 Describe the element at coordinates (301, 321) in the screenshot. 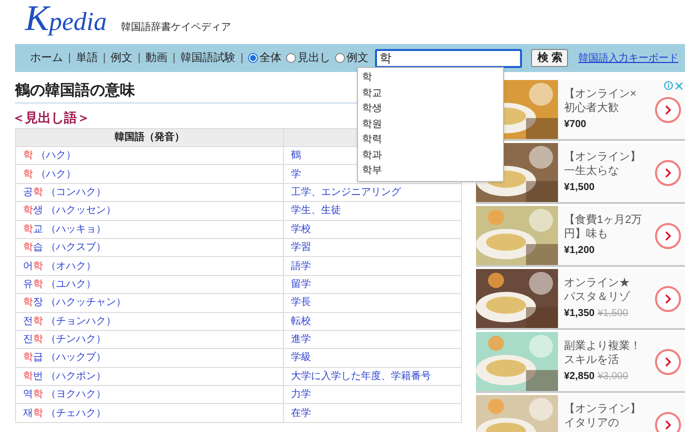

I see `meaning-link: 転校` at that location.